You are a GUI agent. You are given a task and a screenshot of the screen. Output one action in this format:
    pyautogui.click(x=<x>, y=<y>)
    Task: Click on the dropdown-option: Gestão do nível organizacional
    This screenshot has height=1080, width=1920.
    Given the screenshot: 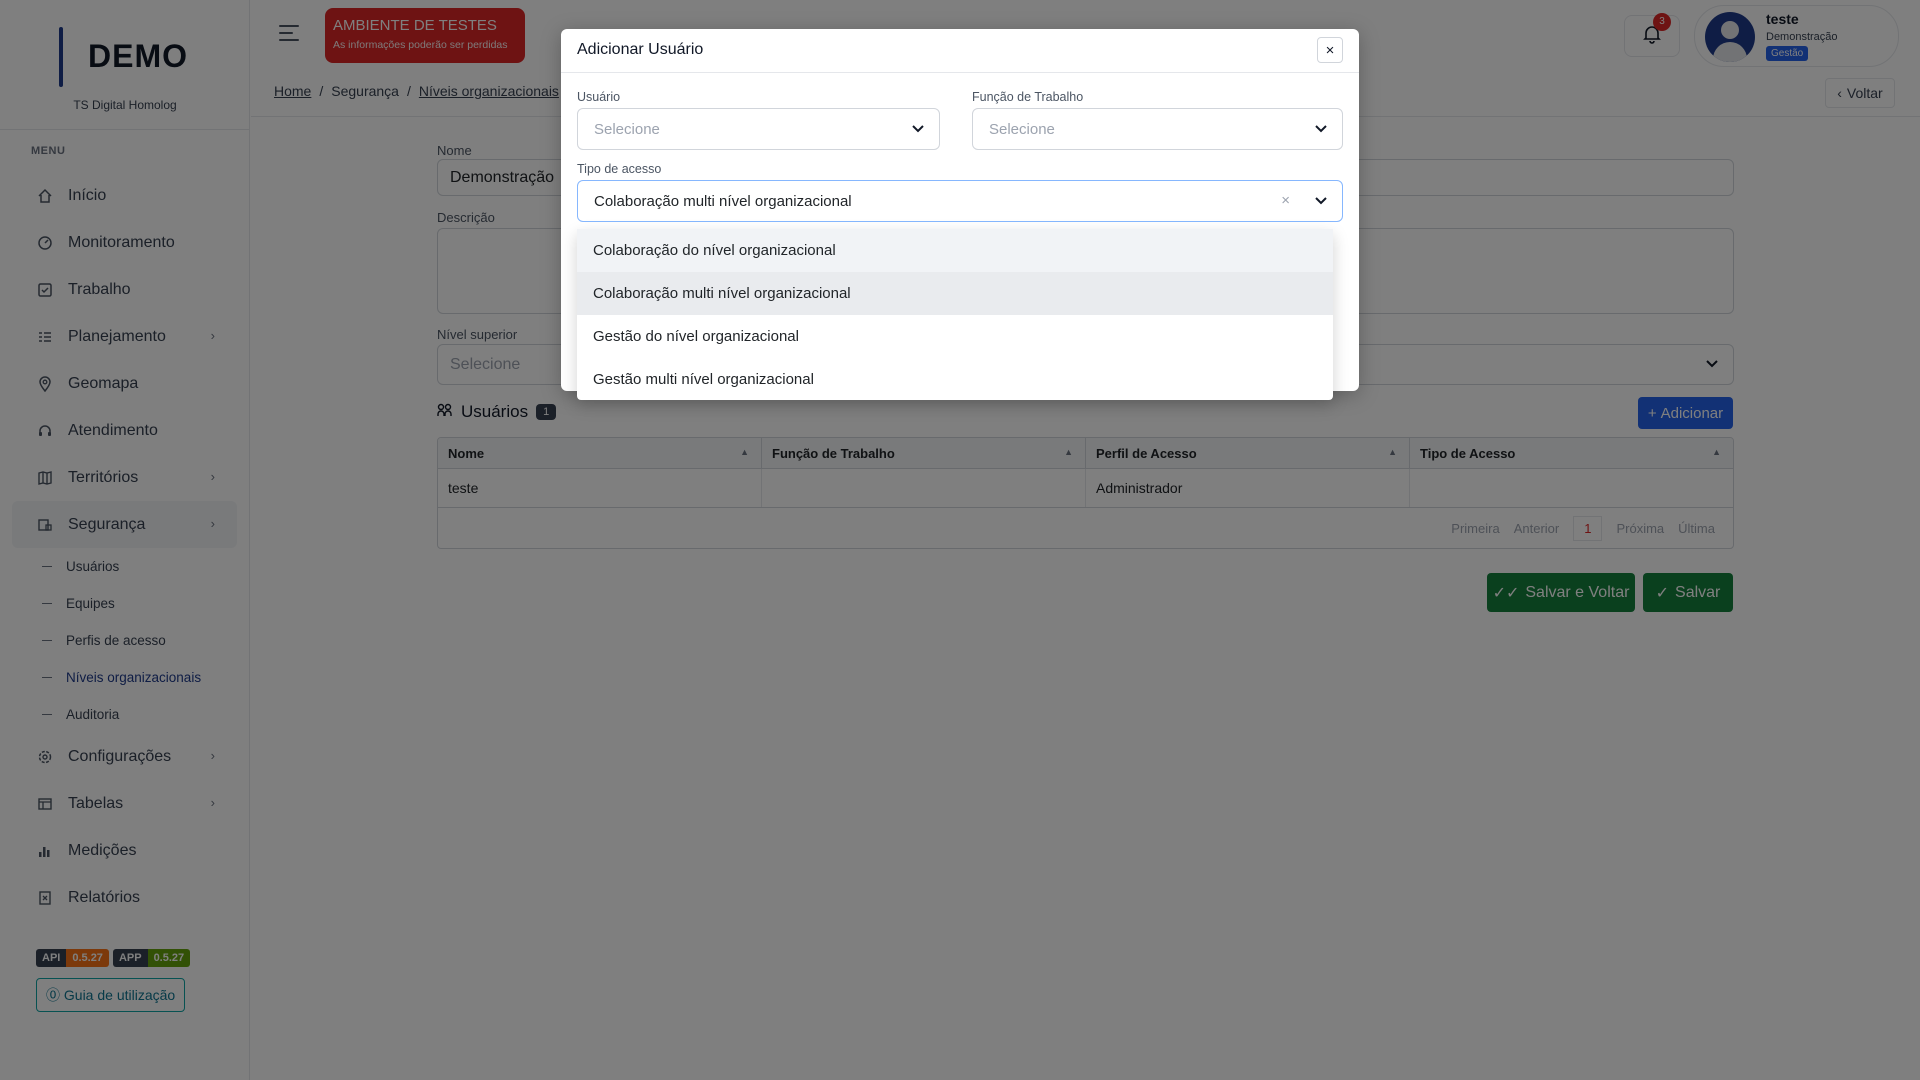 What is the action you would take?
    pyautogui.click(x=955, y=336)
    